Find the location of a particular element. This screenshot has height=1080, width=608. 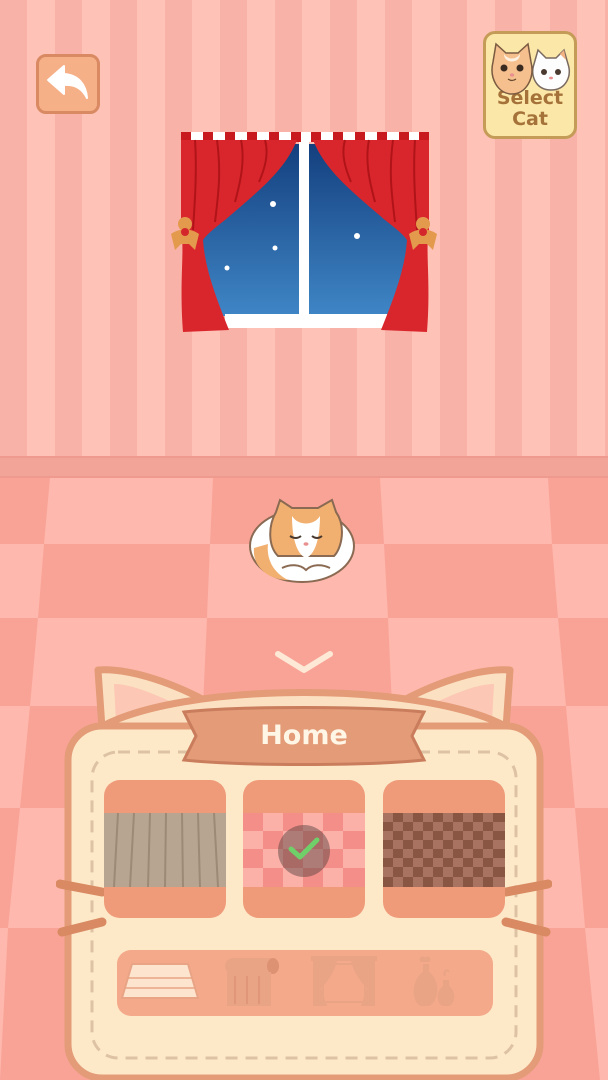

tab-decor is located at coordinates (436, 983).